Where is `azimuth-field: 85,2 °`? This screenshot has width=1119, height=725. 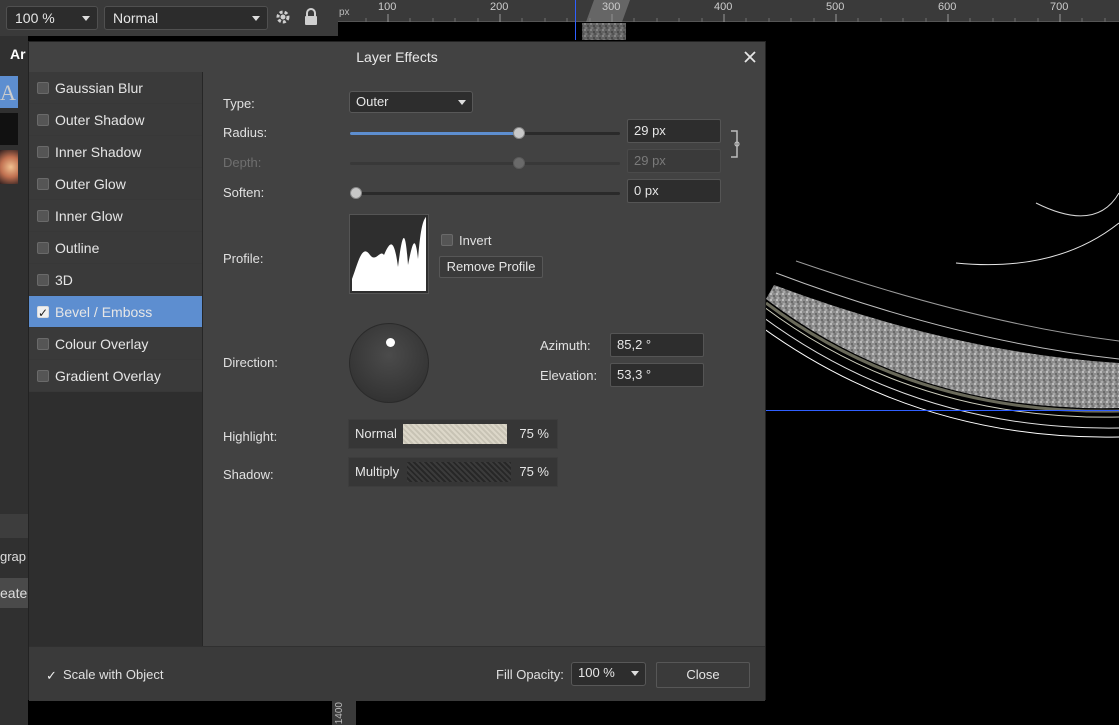
azimuth-field: 85,2 ° is located at coordinates (657, 345).